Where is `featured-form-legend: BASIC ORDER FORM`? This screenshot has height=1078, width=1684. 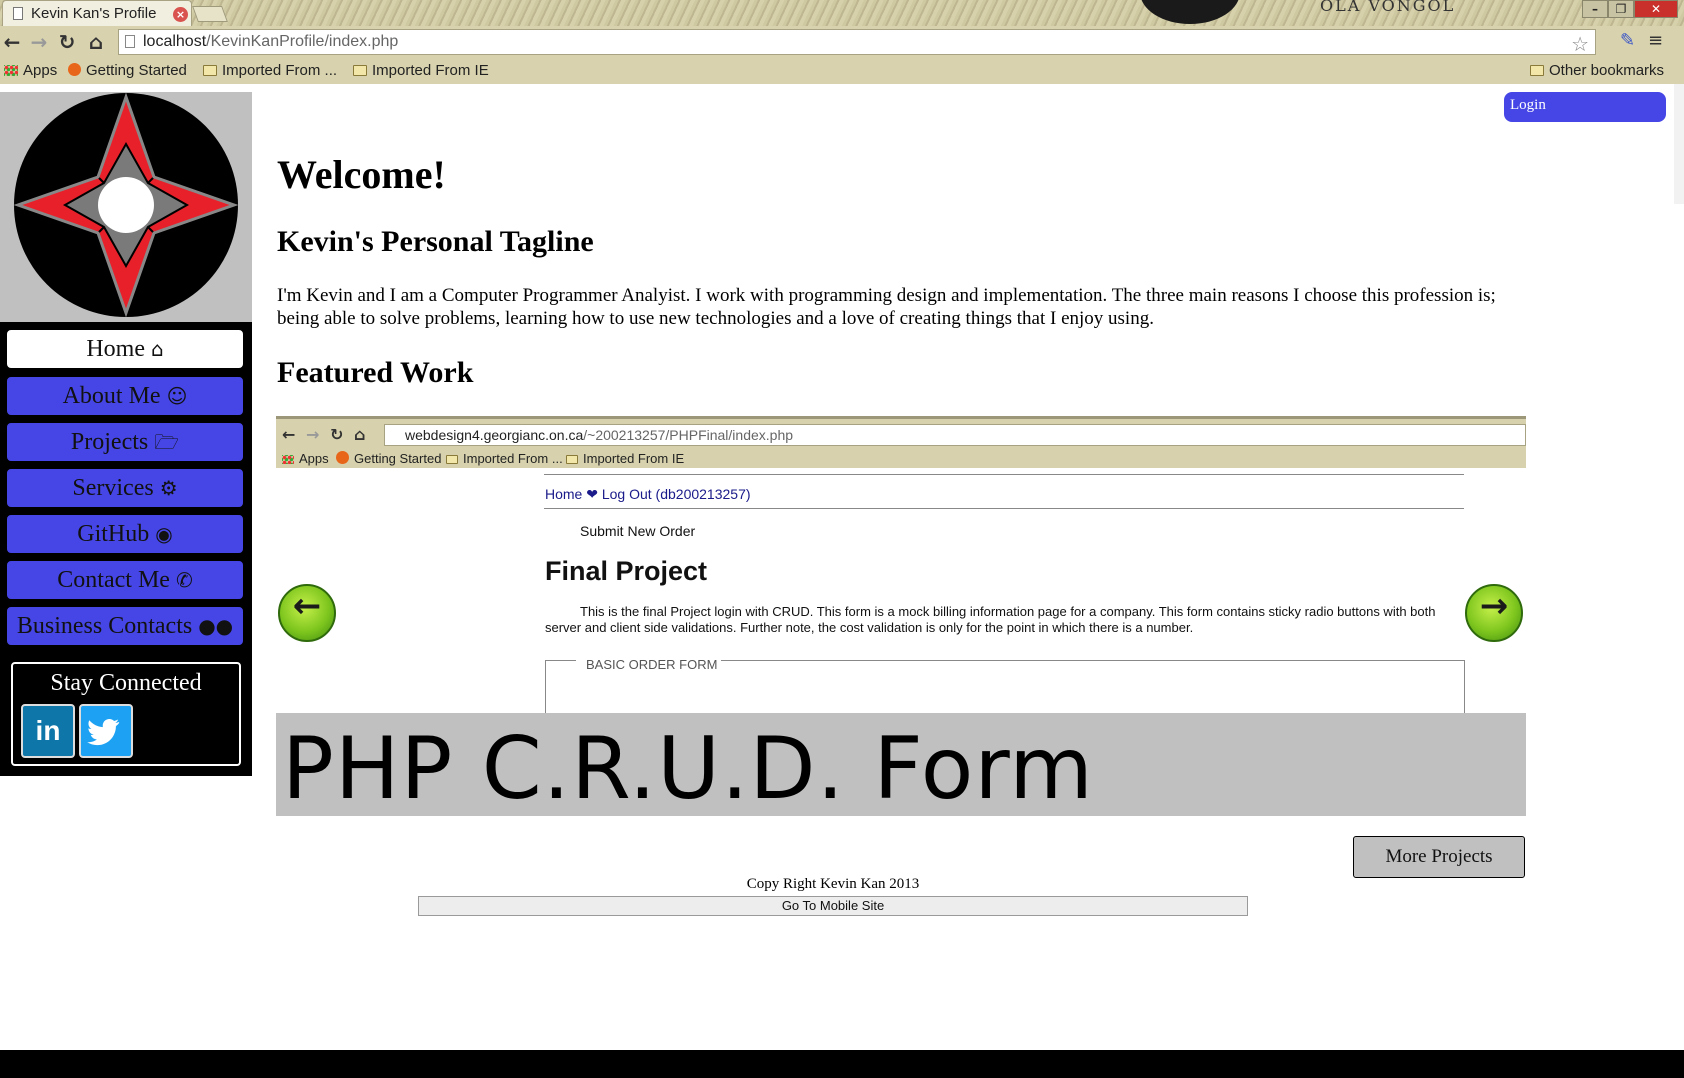 featured-form-legend: BASIC ORDER FORM is located at coordinates (649, 664).